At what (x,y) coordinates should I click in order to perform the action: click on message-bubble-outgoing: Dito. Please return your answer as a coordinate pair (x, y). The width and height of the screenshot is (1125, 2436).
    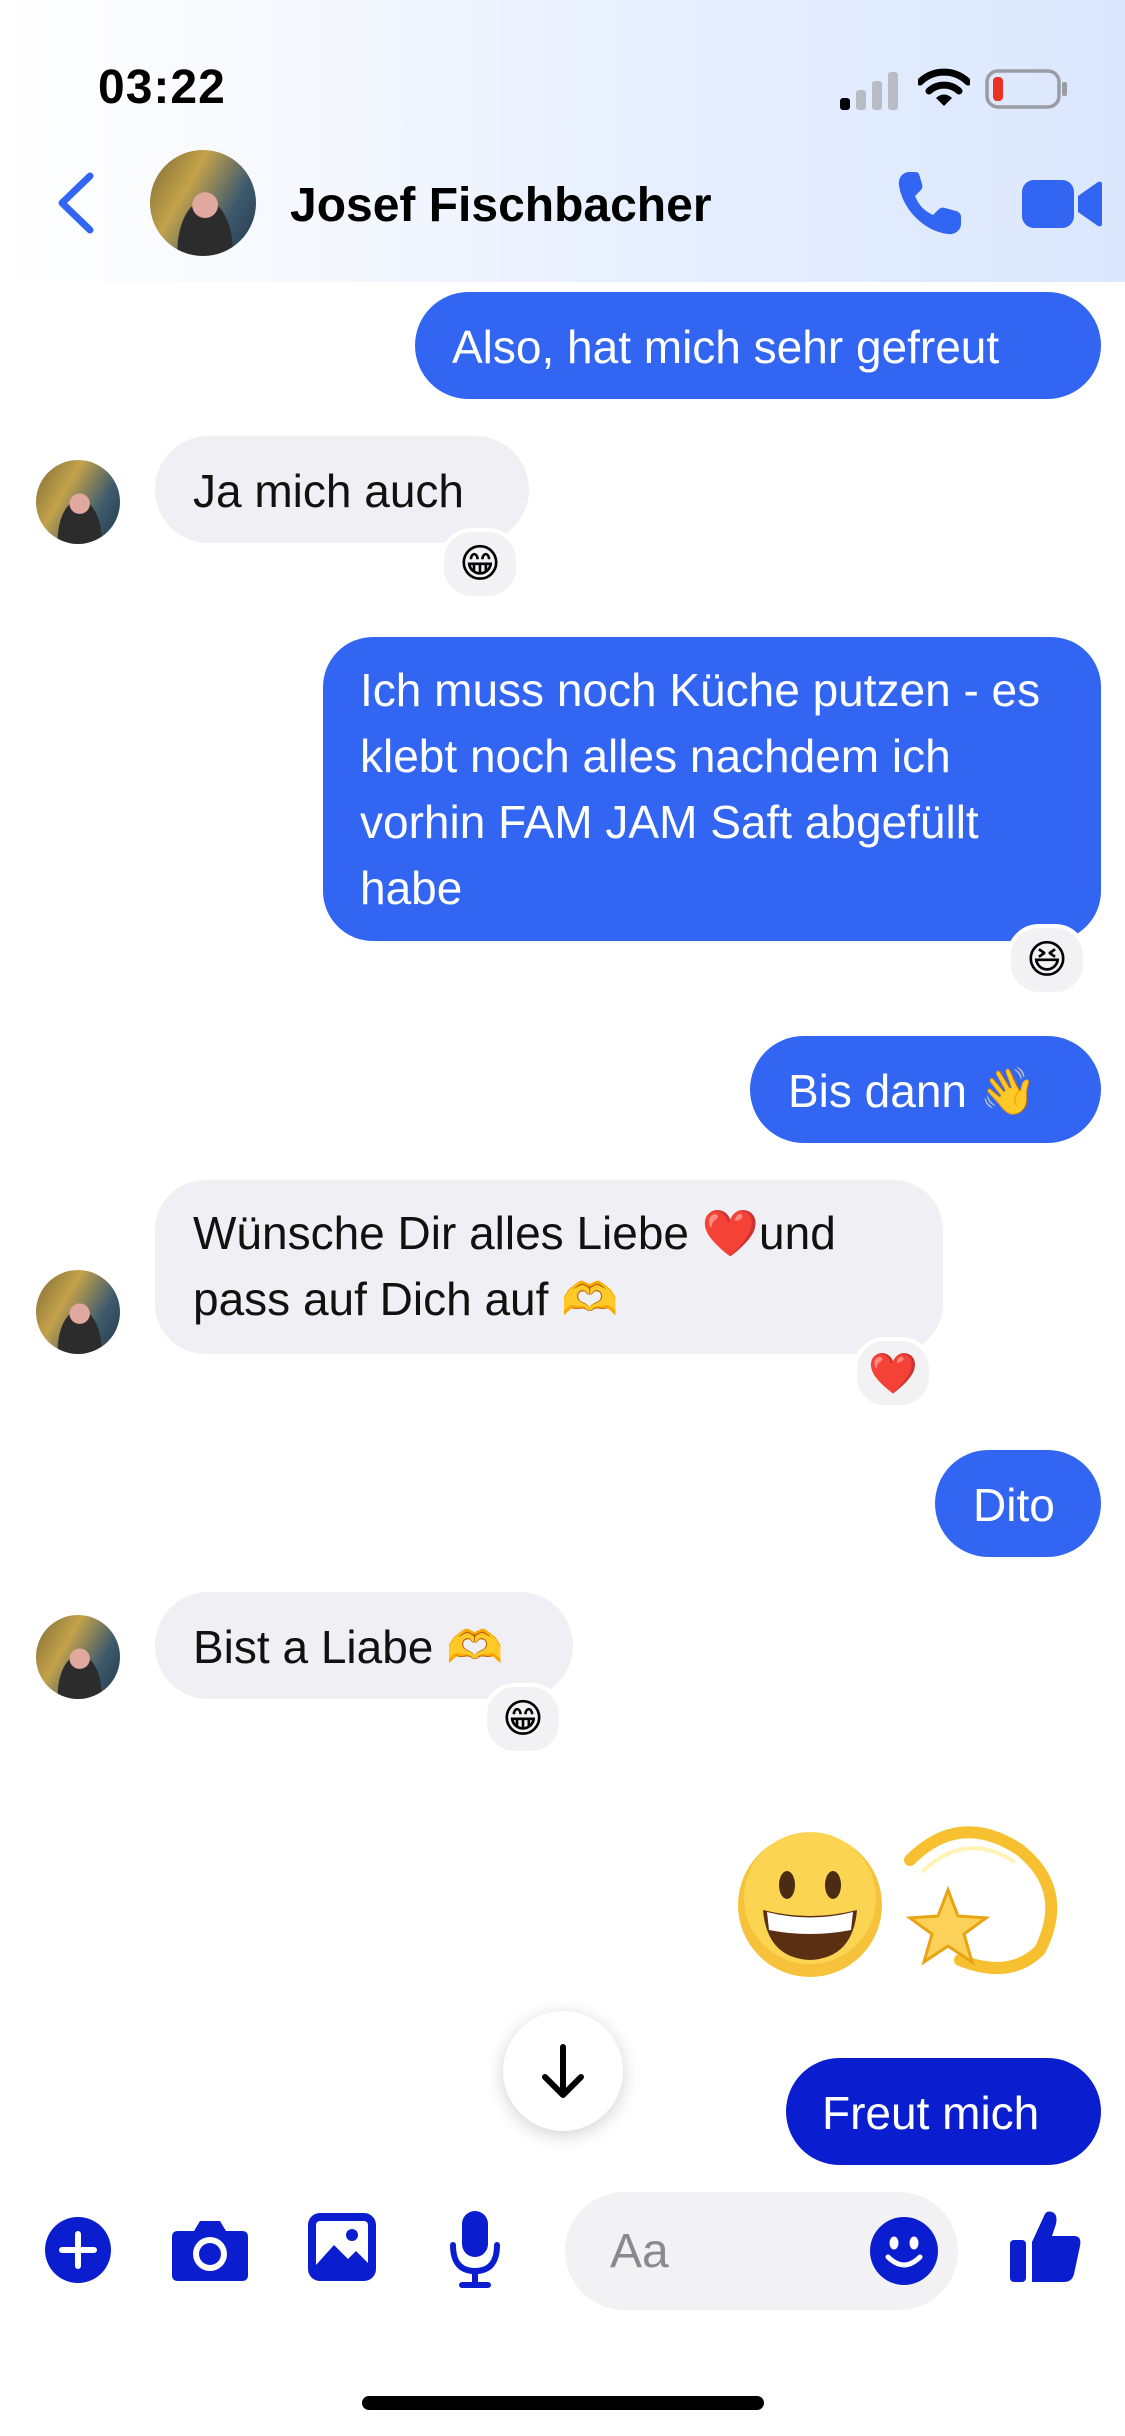
    Looking at the image, I should click on (1018, 1503).